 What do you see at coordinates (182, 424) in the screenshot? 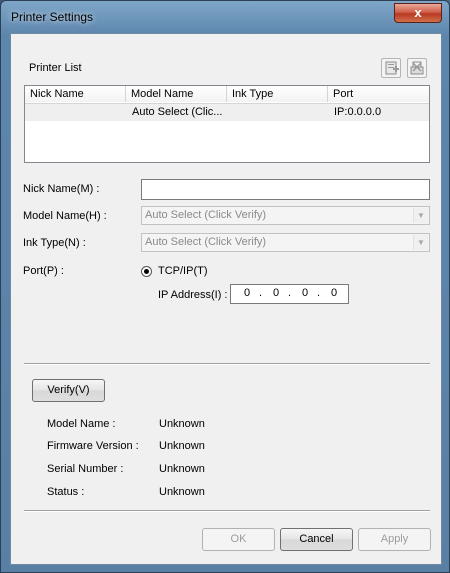
I see `info-value-model-name: Unknown` at bounding box center [182, 424].